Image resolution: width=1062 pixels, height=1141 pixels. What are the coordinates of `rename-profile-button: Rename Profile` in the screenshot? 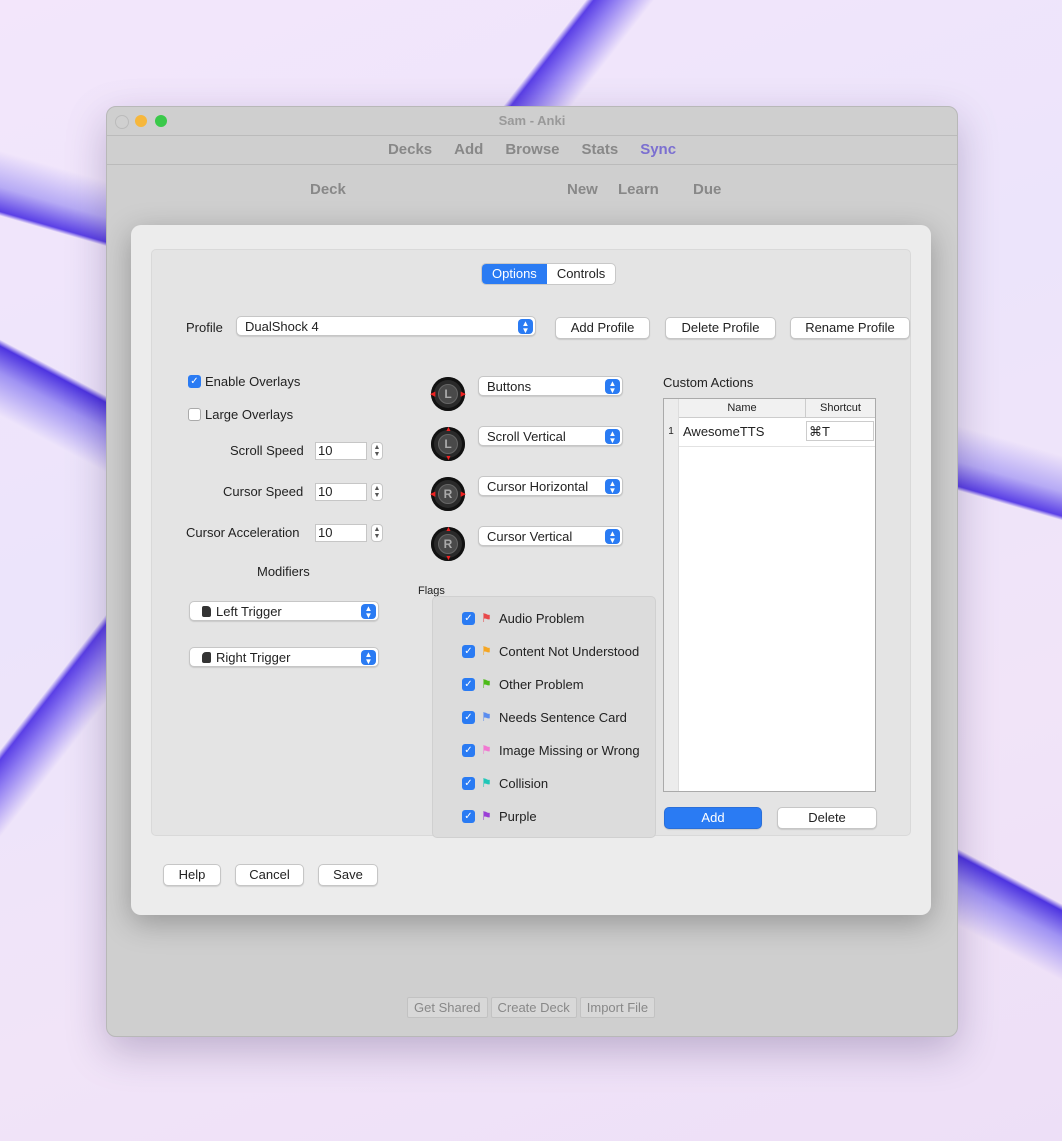 It's located at (850, 328).